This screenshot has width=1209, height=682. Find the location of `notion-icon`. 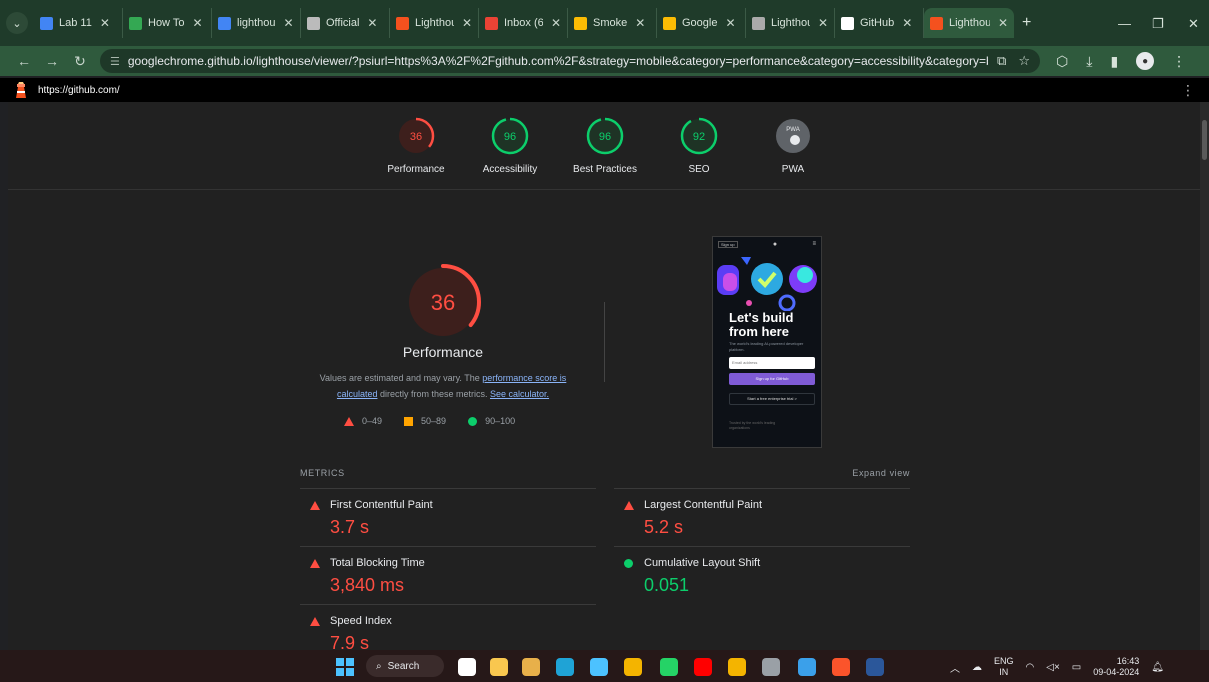

notion-icon is located at coordinates (467, 667).